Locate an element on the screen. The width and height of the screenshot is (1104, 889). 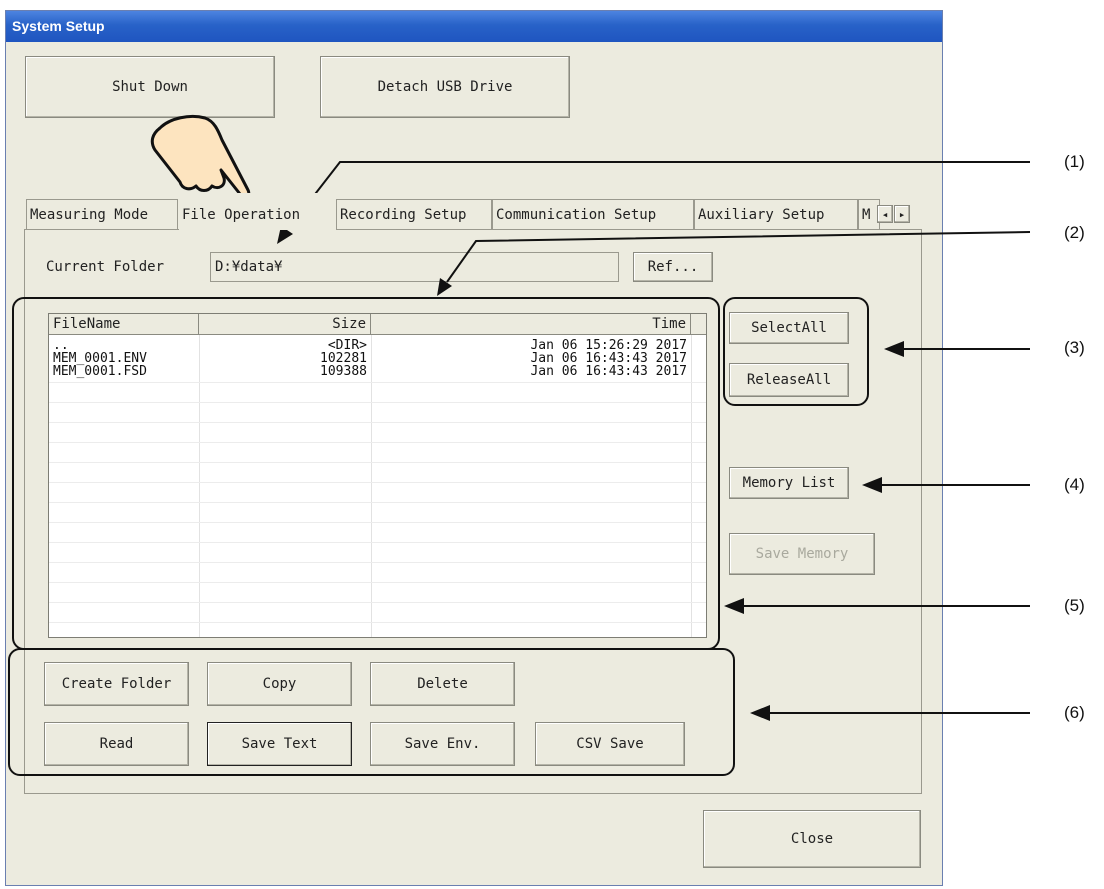
tab-label: Measuring Mode is located at coordinates (89, 215).